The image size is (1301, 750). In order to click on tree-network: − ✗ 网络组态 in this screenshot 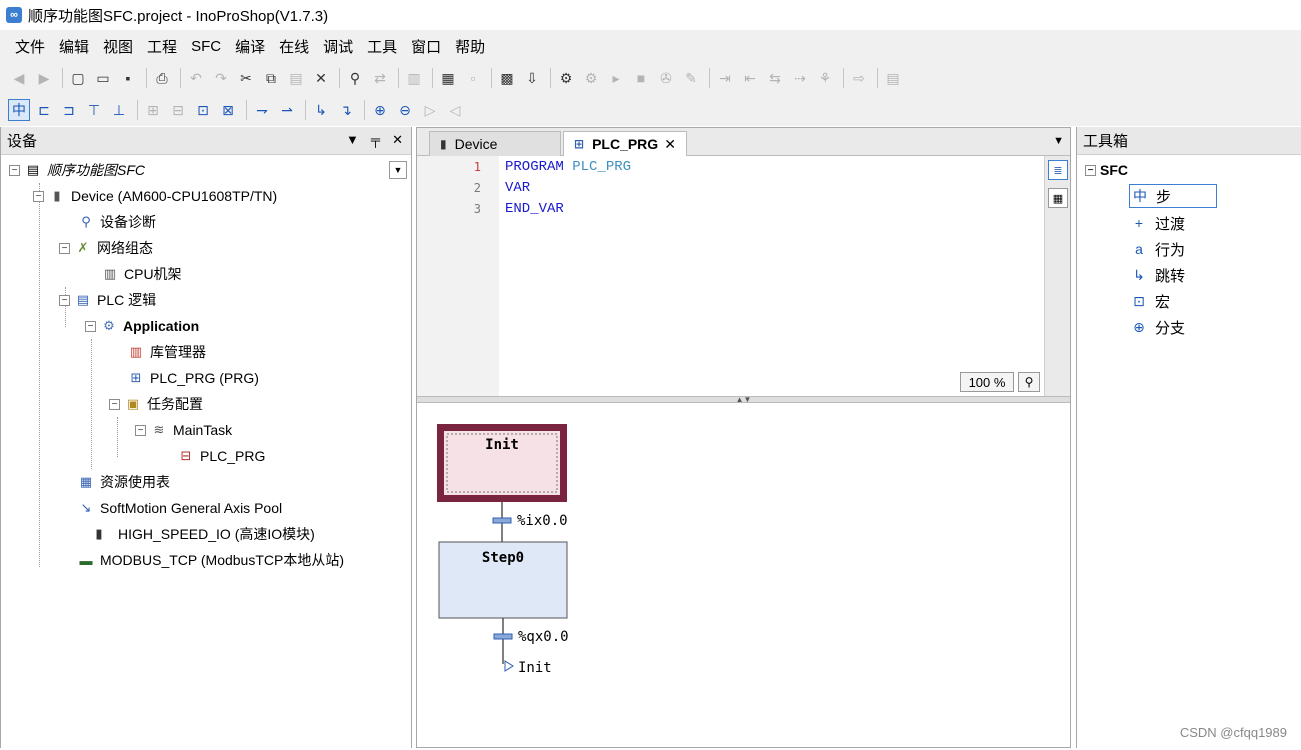, I will do `click(106, 248)`.